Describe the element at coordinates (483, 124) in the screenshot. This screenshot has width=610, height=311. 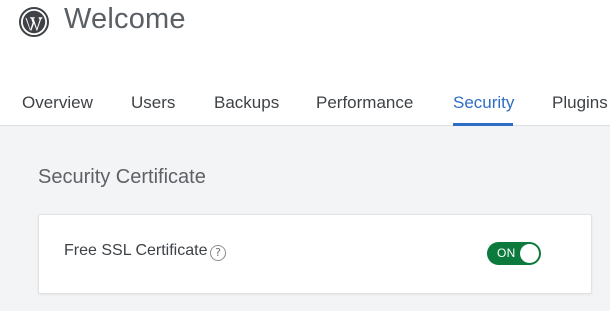
I see `active-tab-indicator` at that location.